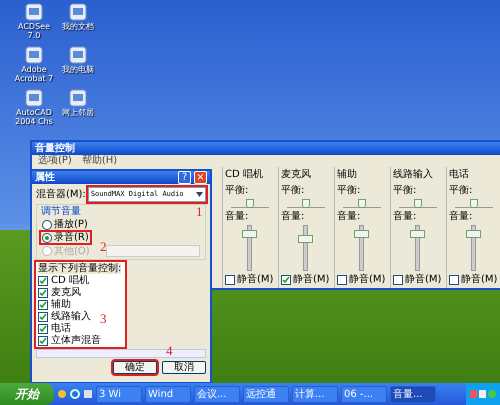 The image size is (500, 405). Describe the element at coordinates (413, 175) in the screenshot. I see `channel-name: 线路输入` at that location.